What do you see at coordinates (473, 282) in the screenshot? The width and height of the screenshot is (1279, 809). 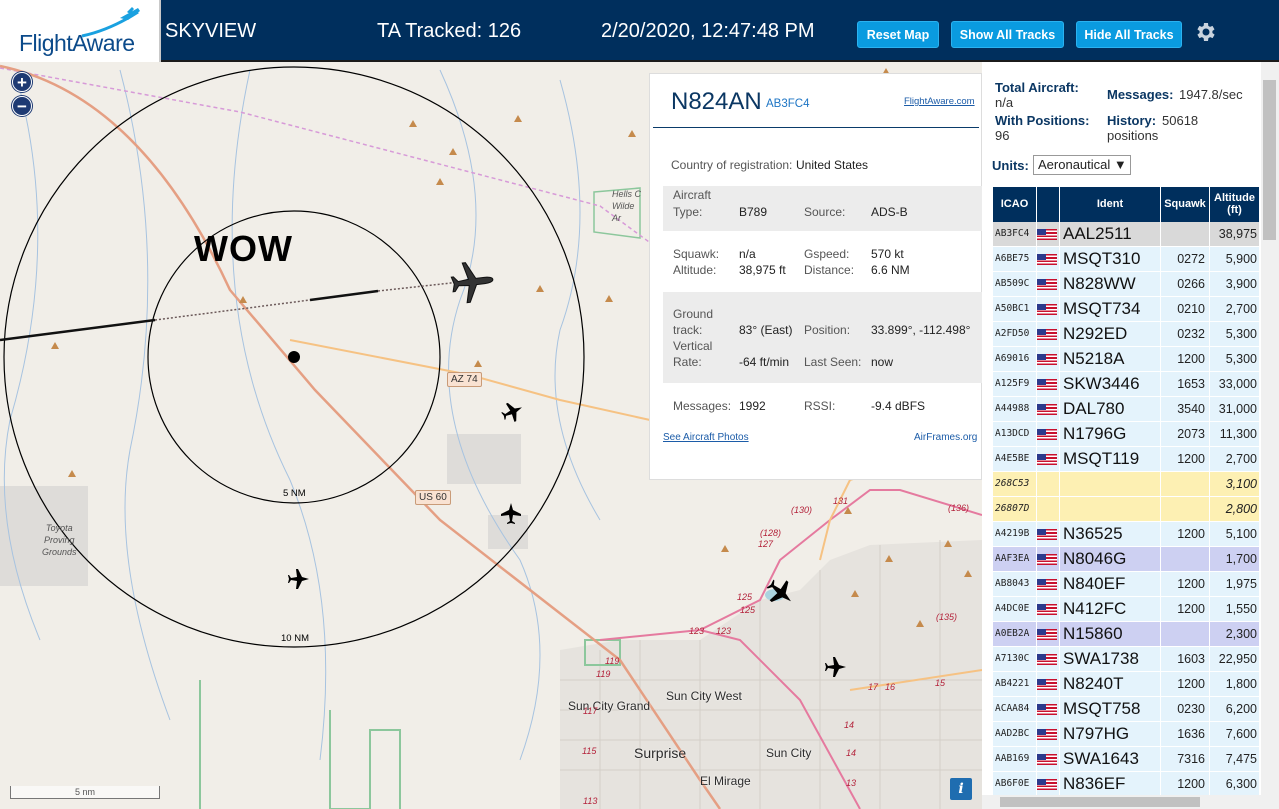 I see `aircraft-selected` at bounding box center [473, 282].